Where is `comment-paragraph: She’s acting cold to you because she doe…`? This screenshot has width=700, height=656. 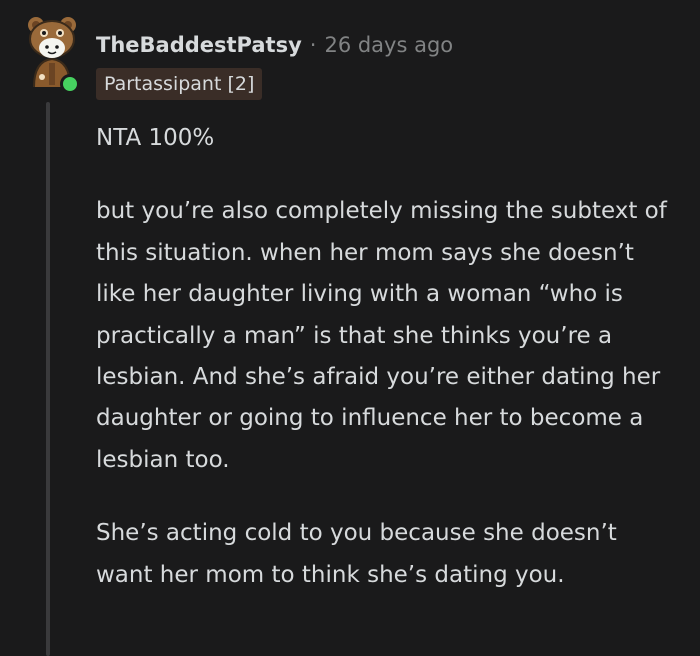
comment-paragraph: She’s acting cold to you because she doe… is located at coordinates (356, 554).